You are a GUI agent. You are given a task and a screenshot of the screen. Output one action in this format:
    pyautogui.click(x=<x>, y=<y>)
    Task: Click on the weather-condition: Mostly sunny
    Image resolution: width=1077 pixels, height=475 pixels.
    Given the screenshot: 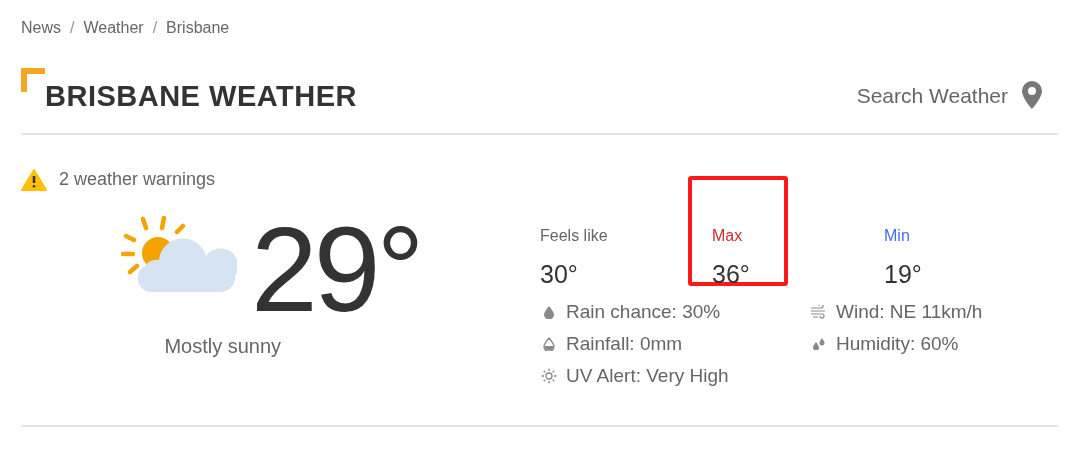 What is the action you would take?
    pyautogui.click(x=223, y=346)
    